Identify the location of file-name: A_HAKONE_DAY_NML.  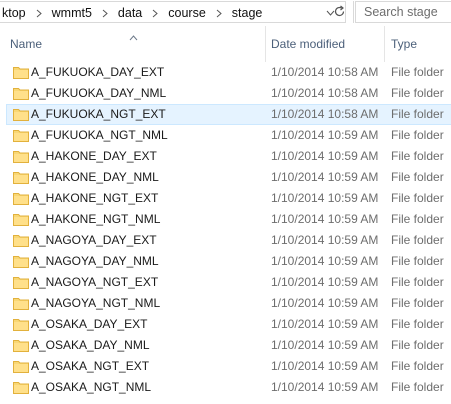
(95, 177).